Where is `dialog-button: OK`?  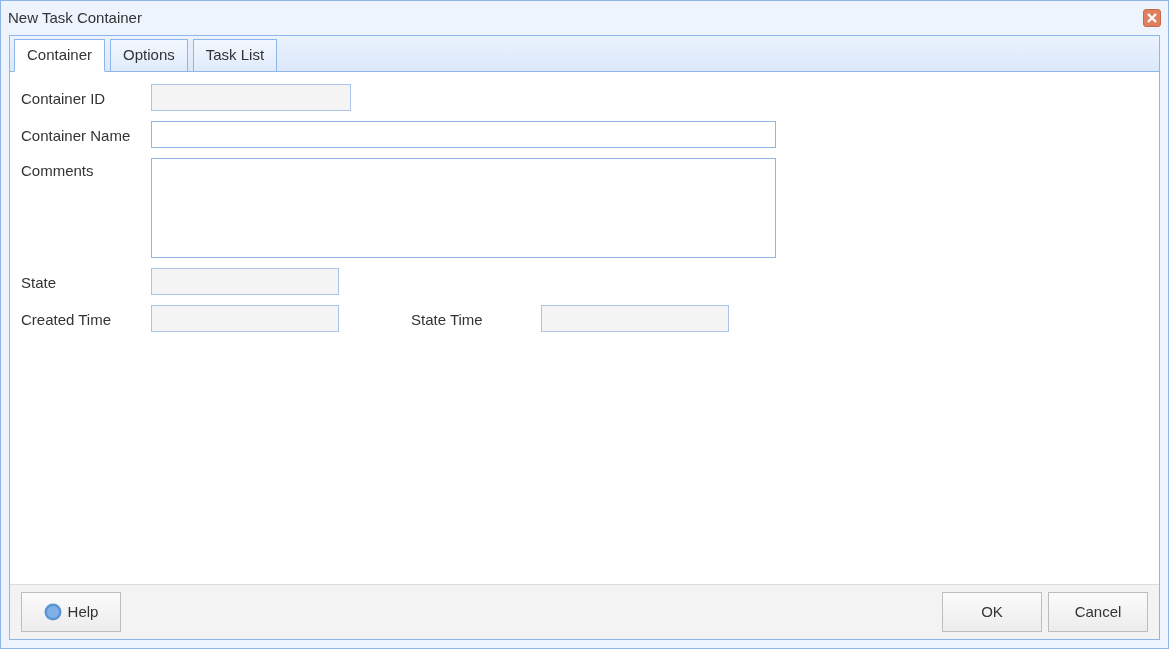 dialog-button: OK is located at coordinates (992, 612).